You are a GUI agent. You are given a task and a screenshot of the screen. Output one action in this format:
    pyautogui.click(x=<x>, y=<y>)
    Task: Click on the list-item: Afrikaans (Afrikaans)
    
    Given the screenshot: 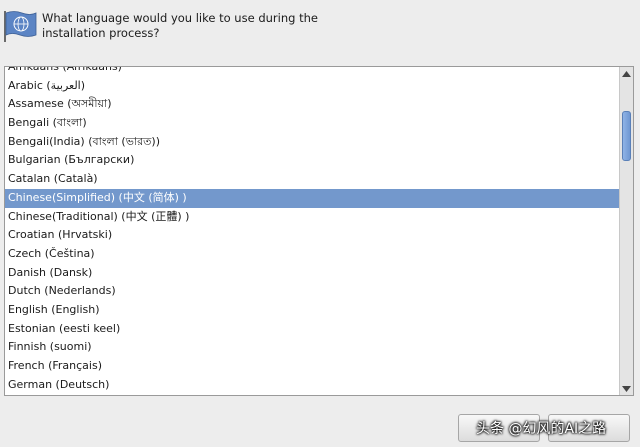 What is the action you would take?
    pyautogui.click(x=312, y=72)
    